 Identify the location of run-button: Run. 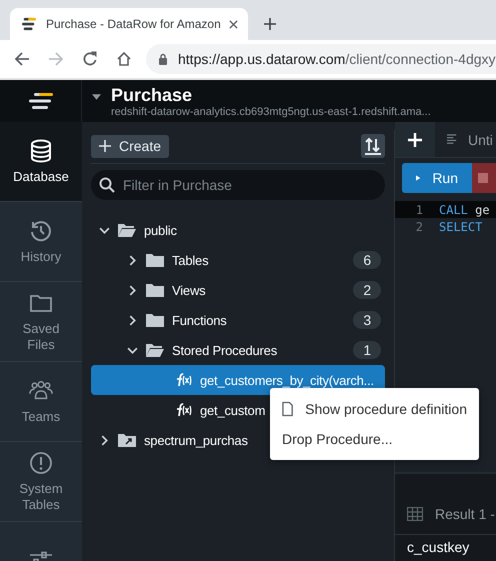
(437, 178).